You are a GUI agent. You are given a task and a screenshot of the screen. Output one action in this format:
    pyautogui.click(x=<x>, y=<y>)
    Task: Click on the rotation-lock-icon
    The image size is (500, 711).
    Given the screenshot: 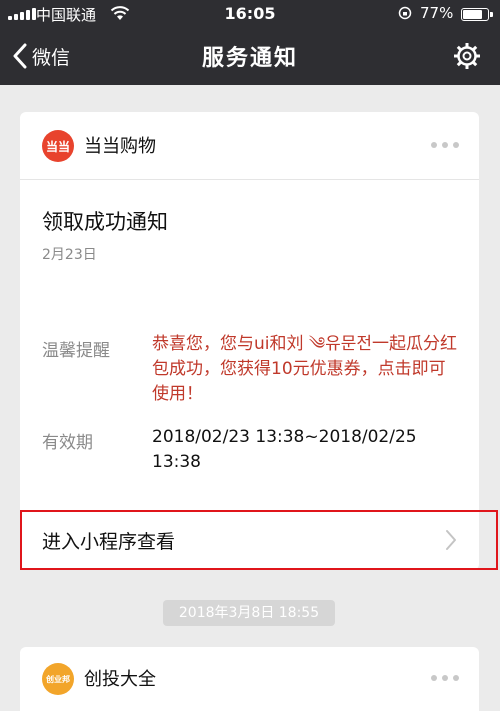 What is the action you would take?
    pyautogui.click(x=405, y=13)
    